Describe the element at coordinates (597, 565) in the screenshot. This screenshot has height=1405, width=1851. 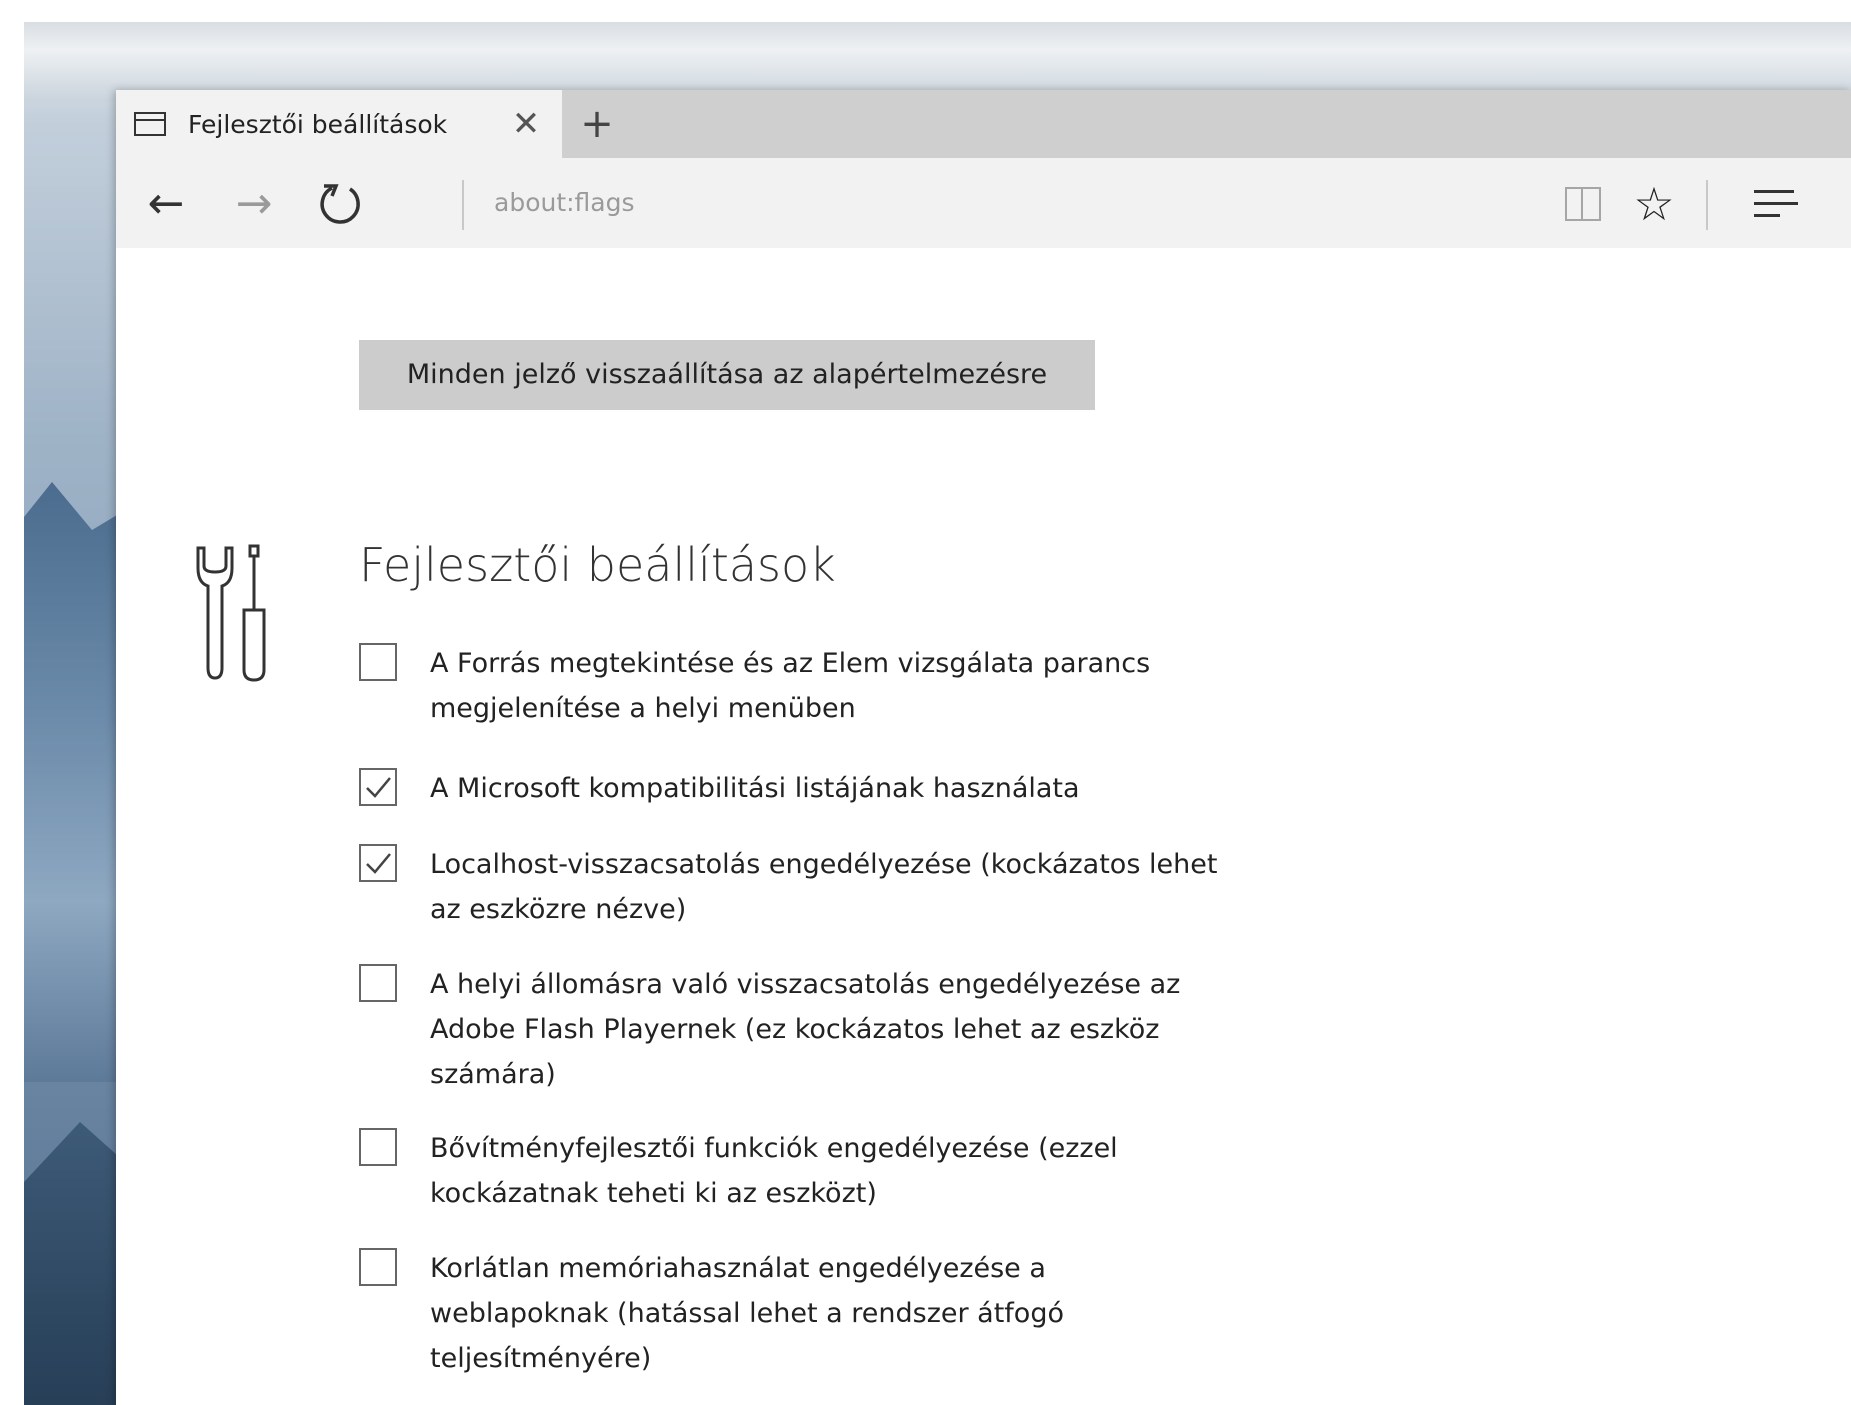
I see `section-title: Fejlesztői beállítások` at that location.